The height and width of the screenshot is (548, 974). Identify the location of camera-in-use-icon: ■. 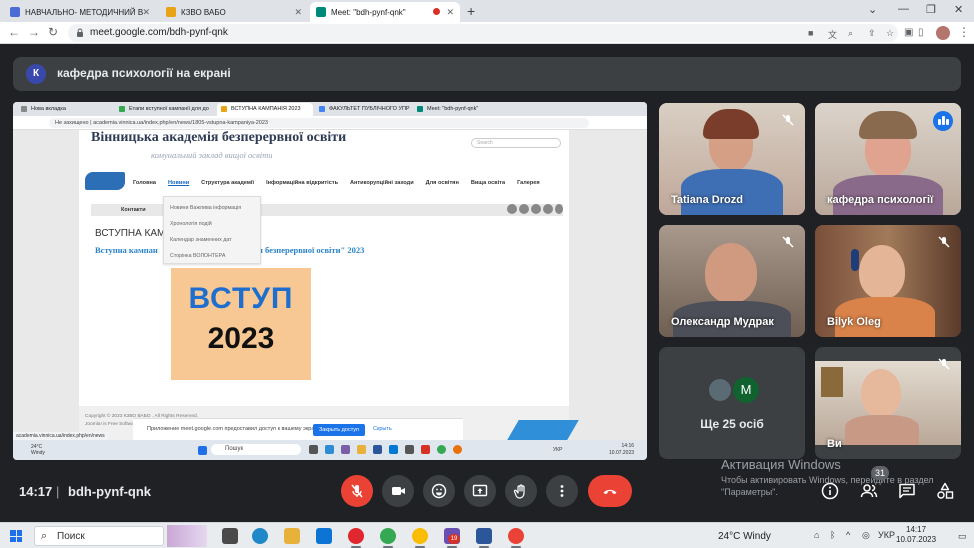
(810, 33).